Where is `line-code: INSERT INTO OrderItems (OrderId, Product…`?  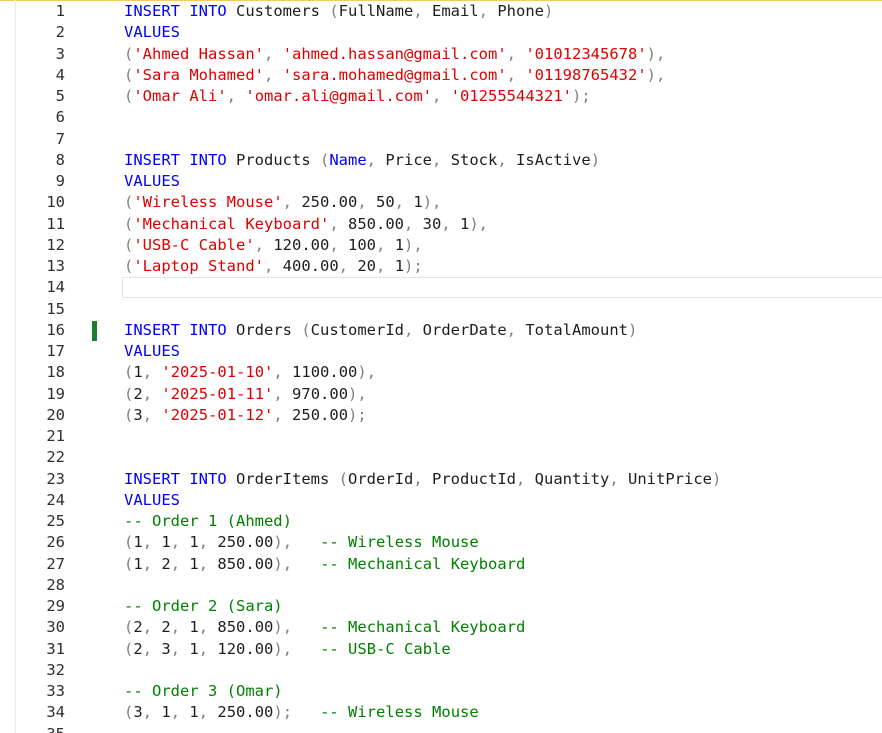
line-code: INSERT INTO OrderItems (OrderId, Product… is located at coordinates (422, 479).